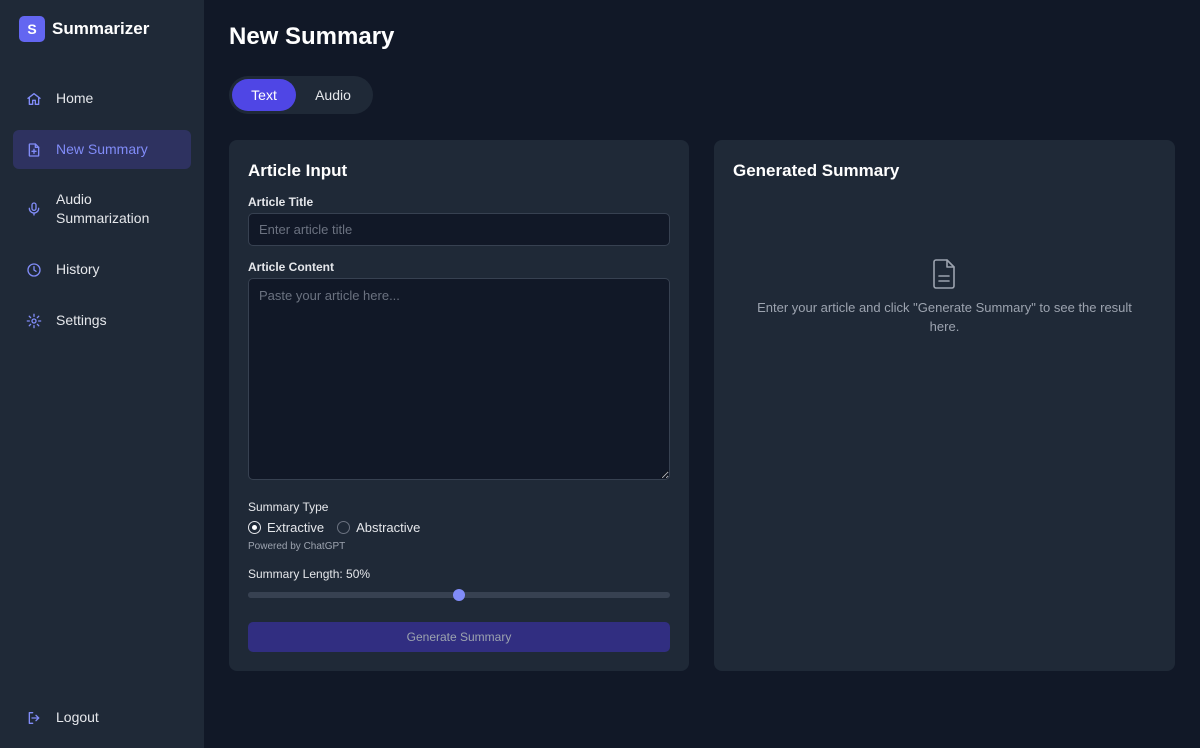  Describe the element at coordinates (101, 28) in the screenshot. I see `brand-name: Summarizer` at that location.